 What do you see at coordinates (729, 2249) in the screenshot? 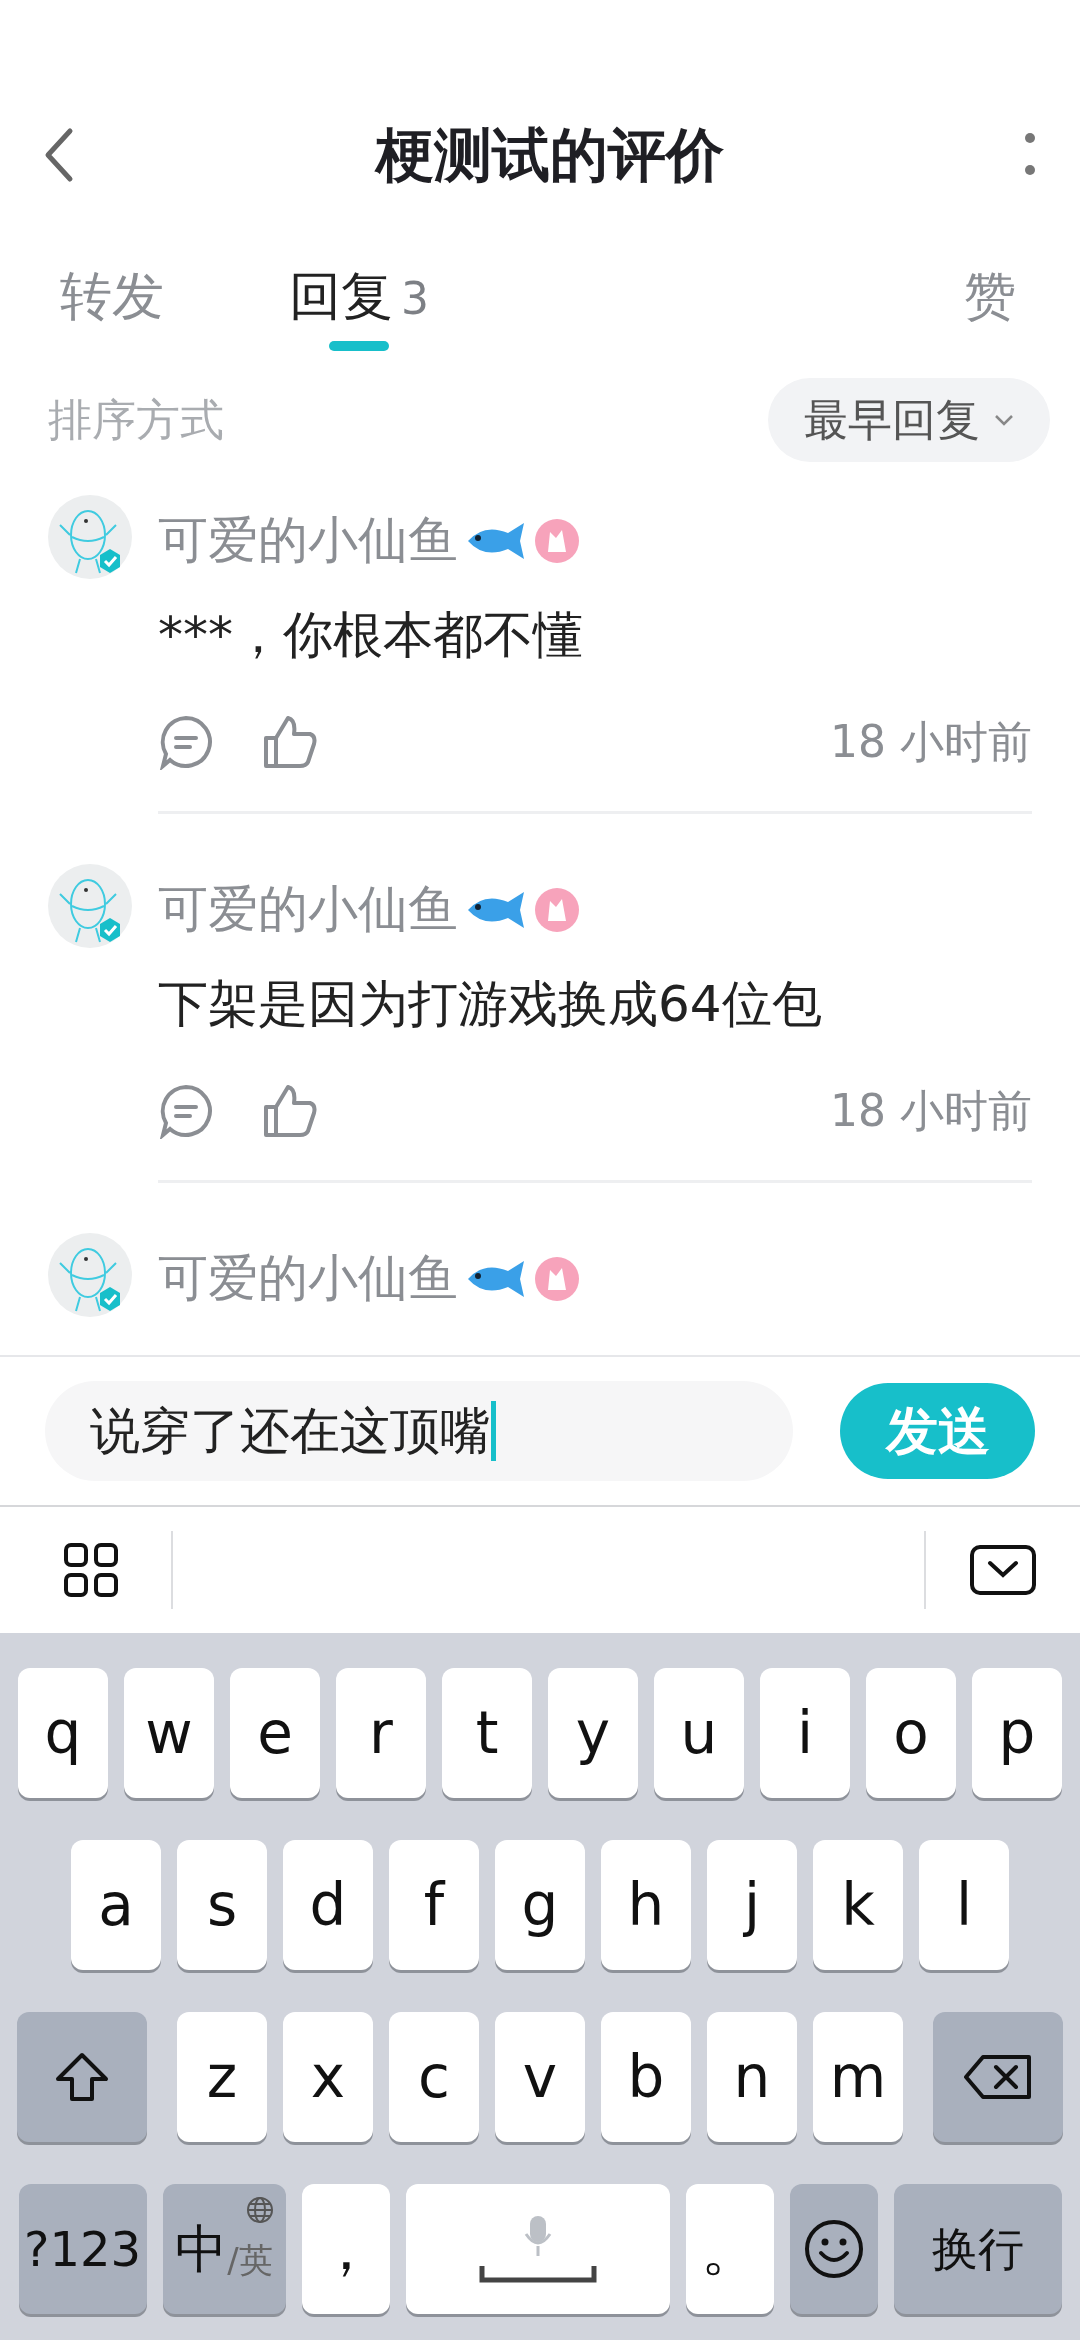
I see `keyboard-key: 。` at bounding box center [729, 2249].